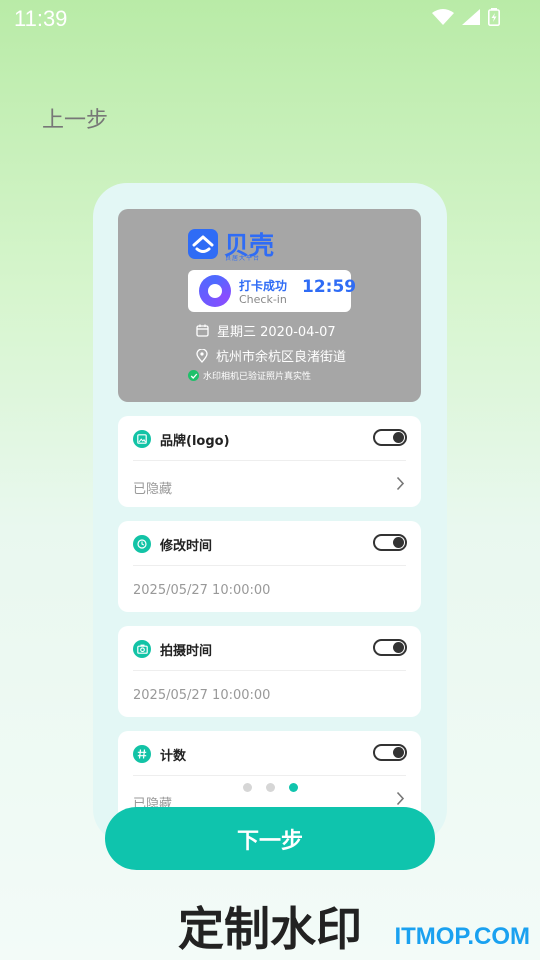 The image size is (540, 960). What do you see at coordinates (270, 838) in the screenshot?
I see `next-button: 下一步` at bounding box center [270, 838].